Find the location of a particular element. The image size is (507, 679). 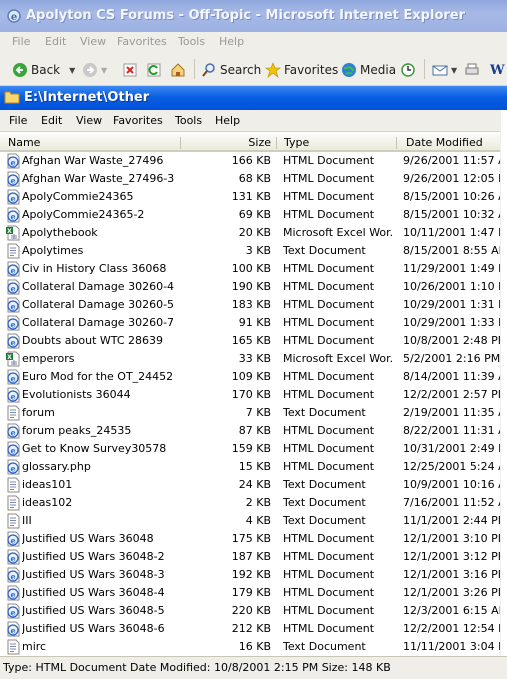

ie-menu-help: Help is located at coordinates (231, 41).